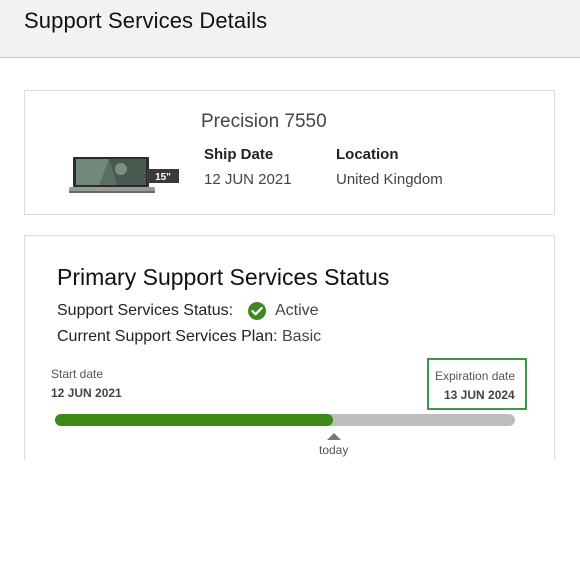  Describe the element at coordinates (367, 154) in the screenshot. I see `location-label: Location` at that location.